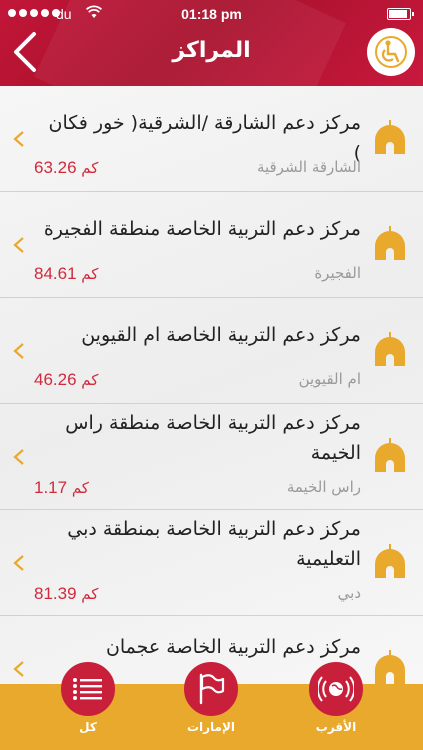  I want to click on list-icon, so click(88, 689).